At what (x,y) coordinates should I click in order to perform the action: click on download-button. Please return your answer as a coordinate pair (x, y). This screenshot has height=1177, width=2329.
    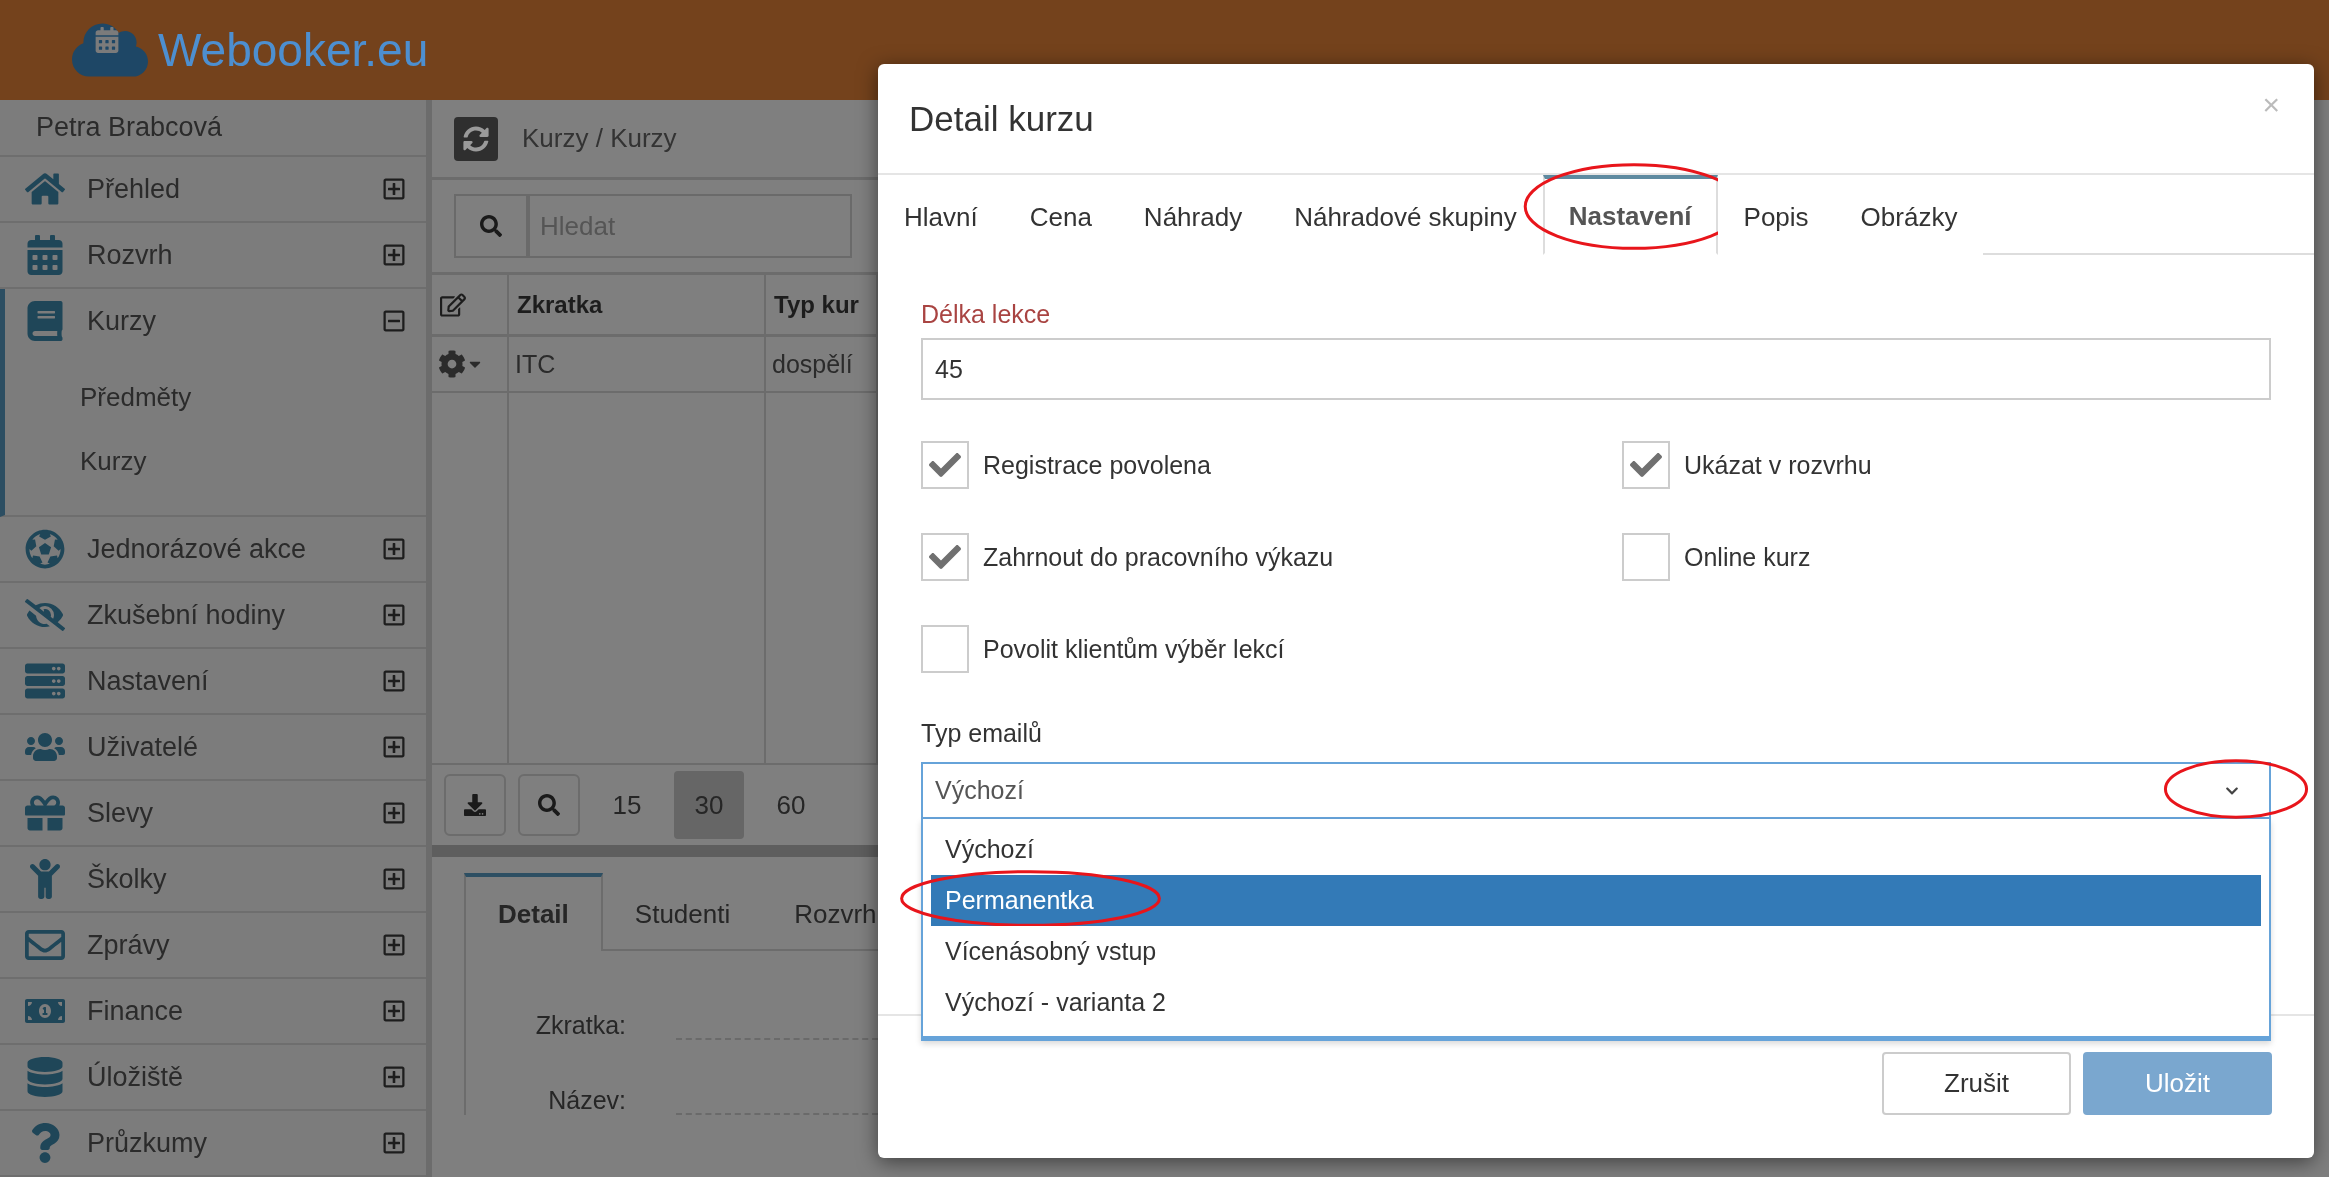
    Looking at the image, I should click on (475, 805).